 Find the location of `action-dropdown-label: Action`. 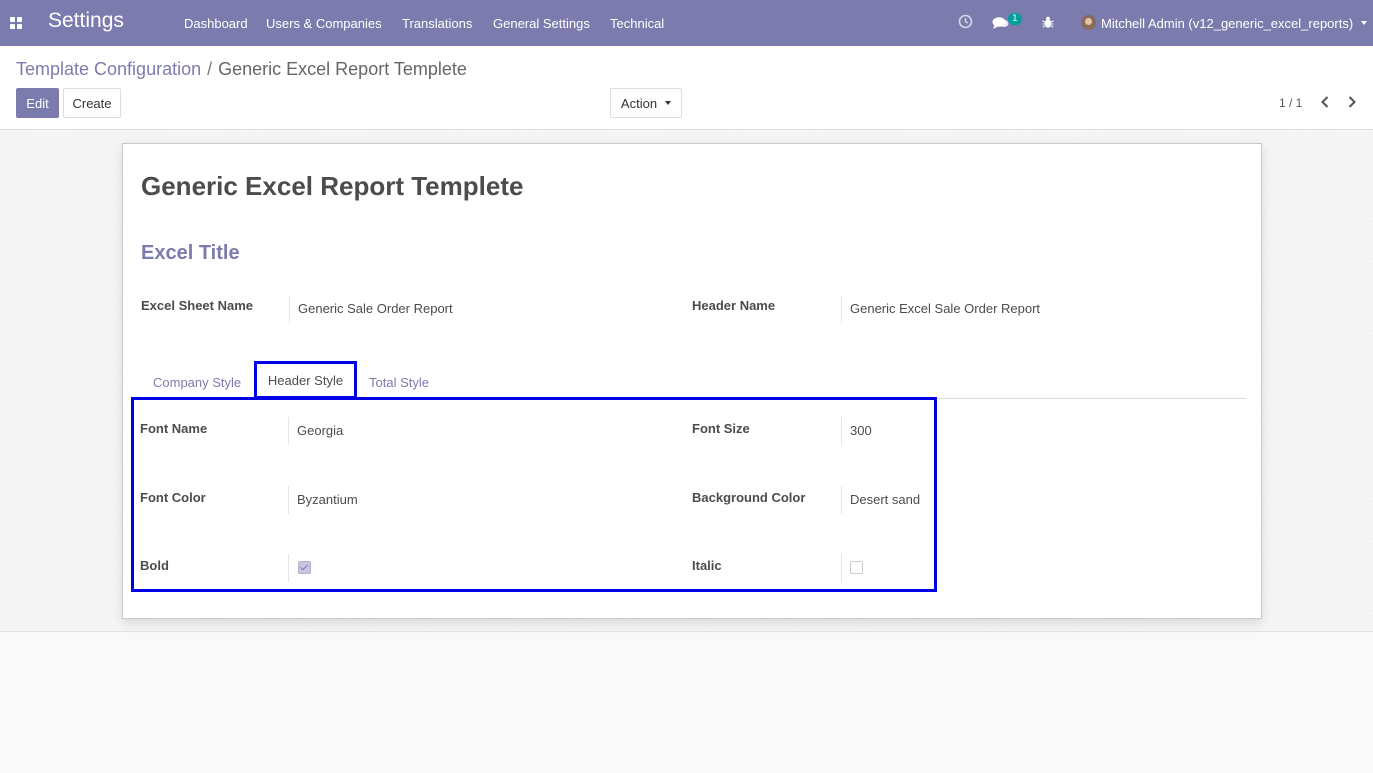

action-dropdown-label: Action is located at coordinates (639, 103).